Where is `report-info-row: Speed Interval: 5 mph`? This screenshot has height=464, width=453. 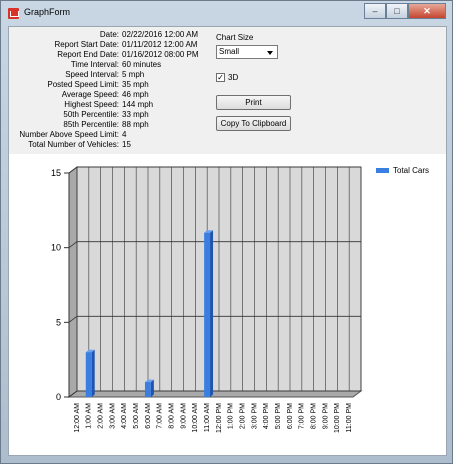 report-info-row: Speed Interval: 5 mph is located at coordinates (119, 75).